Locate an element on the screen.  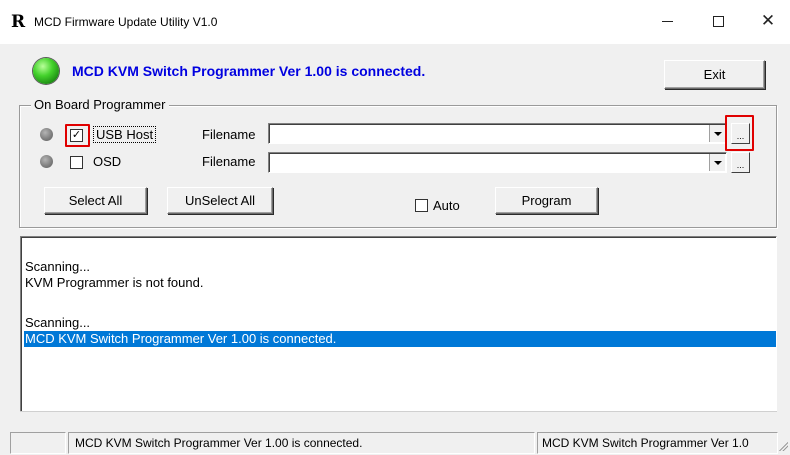
osd-filename-combobox is located at coordinates (497, 162).